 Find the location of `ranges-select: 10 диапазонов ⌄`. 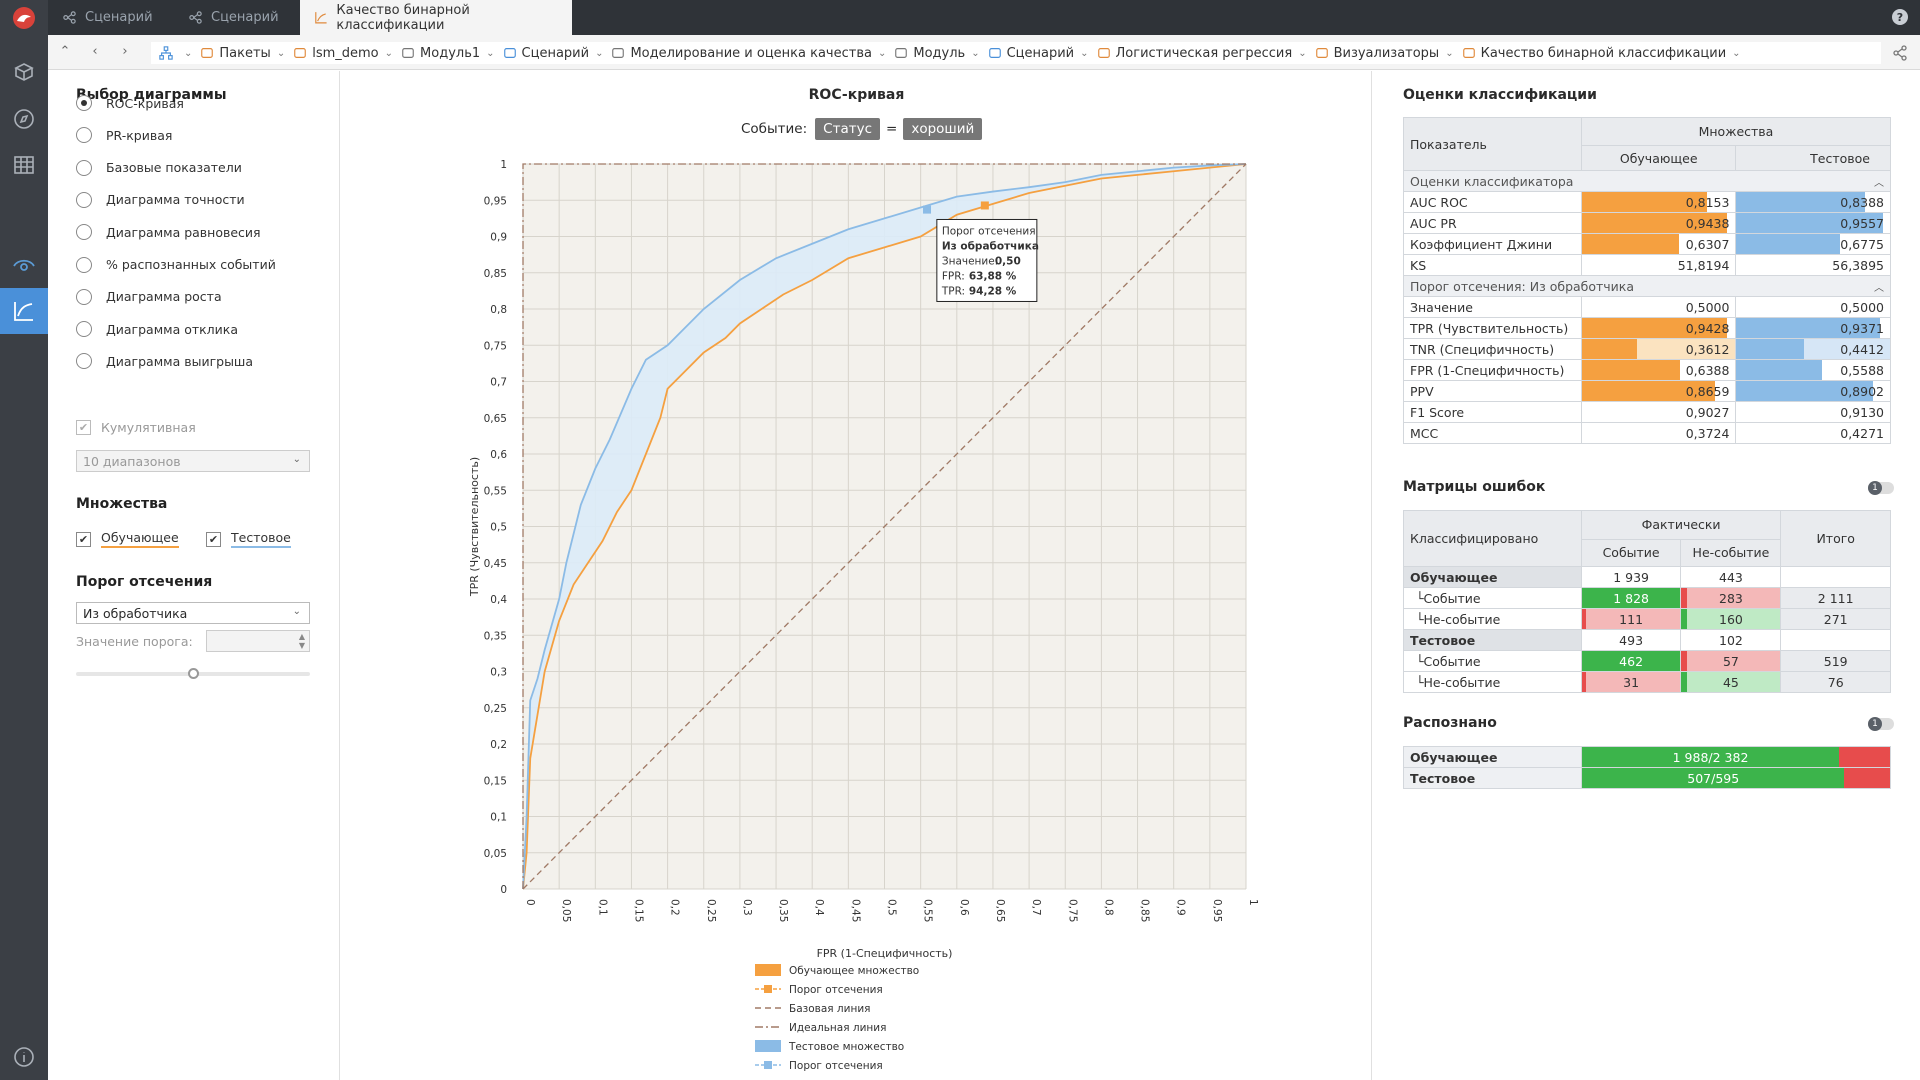

ranges-select: 10 диапазонов ⌄ is located at coordinates (193, 461).